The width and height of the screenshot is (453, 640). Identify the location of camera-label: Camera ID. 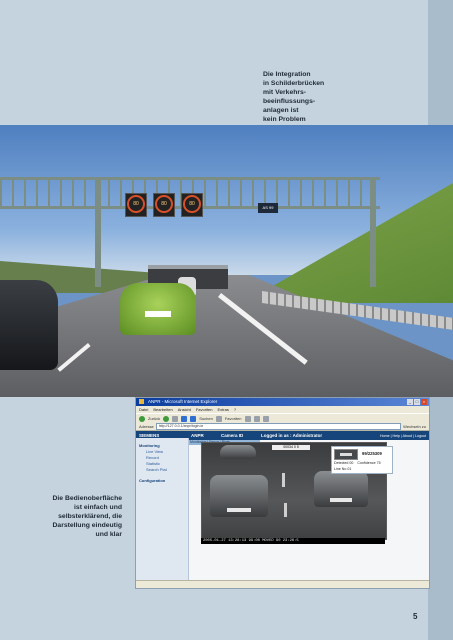
(232, 435).